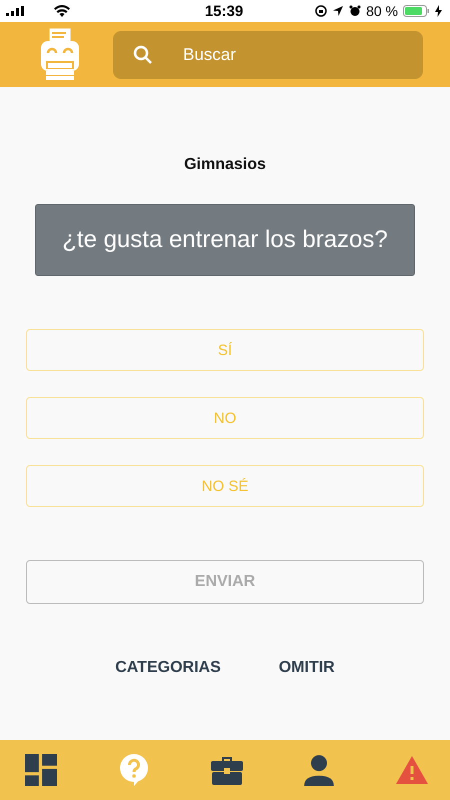 This screenshot has width=450, height=800. What do you see at coordinates (225, 350) in the screenshot?
I see `answer-button: SÍ` at bounding box center [225, 350].